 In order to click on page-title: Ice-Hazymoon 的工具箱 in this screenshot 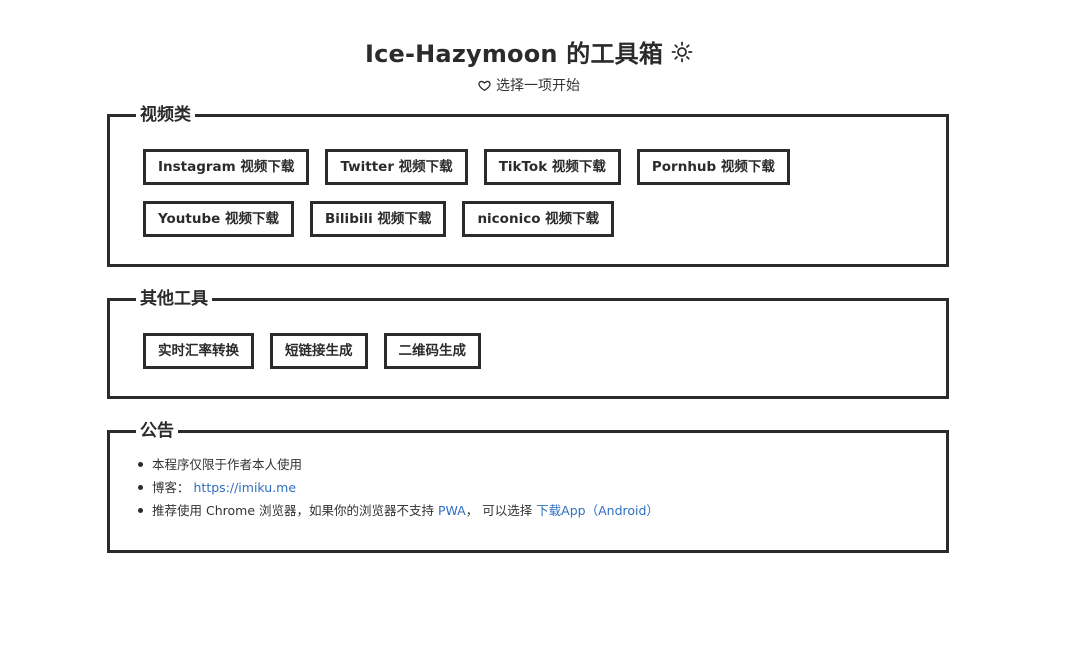, I will do `click(529, 51)`.